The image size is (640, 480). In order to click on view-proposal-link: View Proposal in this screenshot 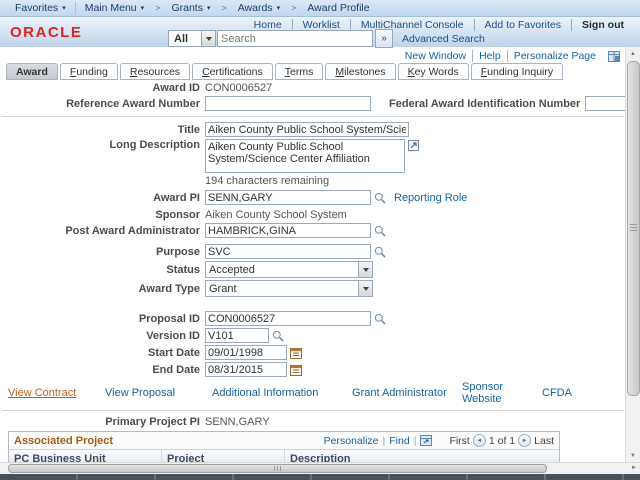, I will do `click(140, 393)`.